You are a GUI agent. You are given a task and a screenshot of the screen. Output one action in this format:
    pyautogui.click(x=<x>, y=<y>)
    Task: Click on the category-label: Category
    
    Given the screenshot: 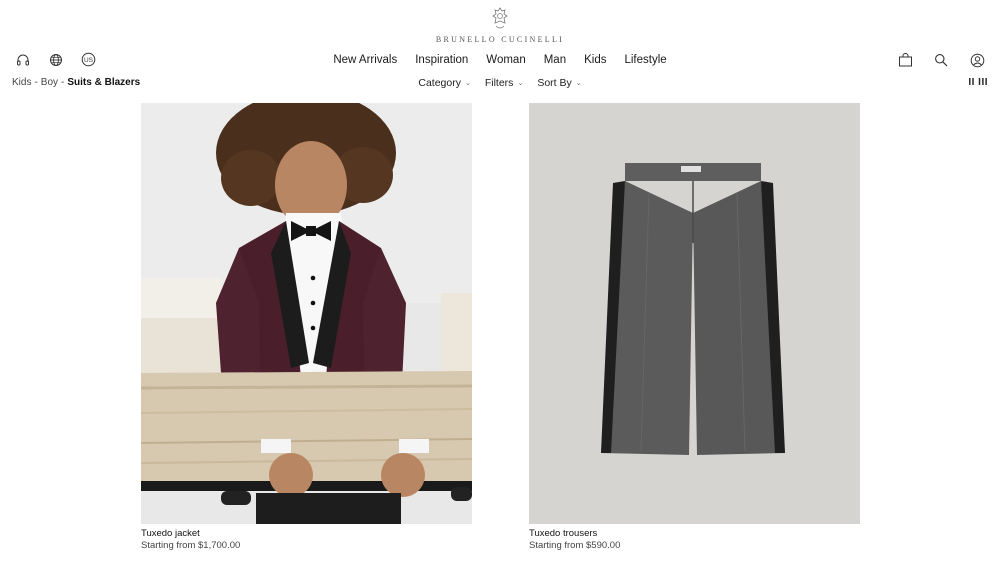 What is the action you would take?
    pyautogui.click(x=439, y=83)
    